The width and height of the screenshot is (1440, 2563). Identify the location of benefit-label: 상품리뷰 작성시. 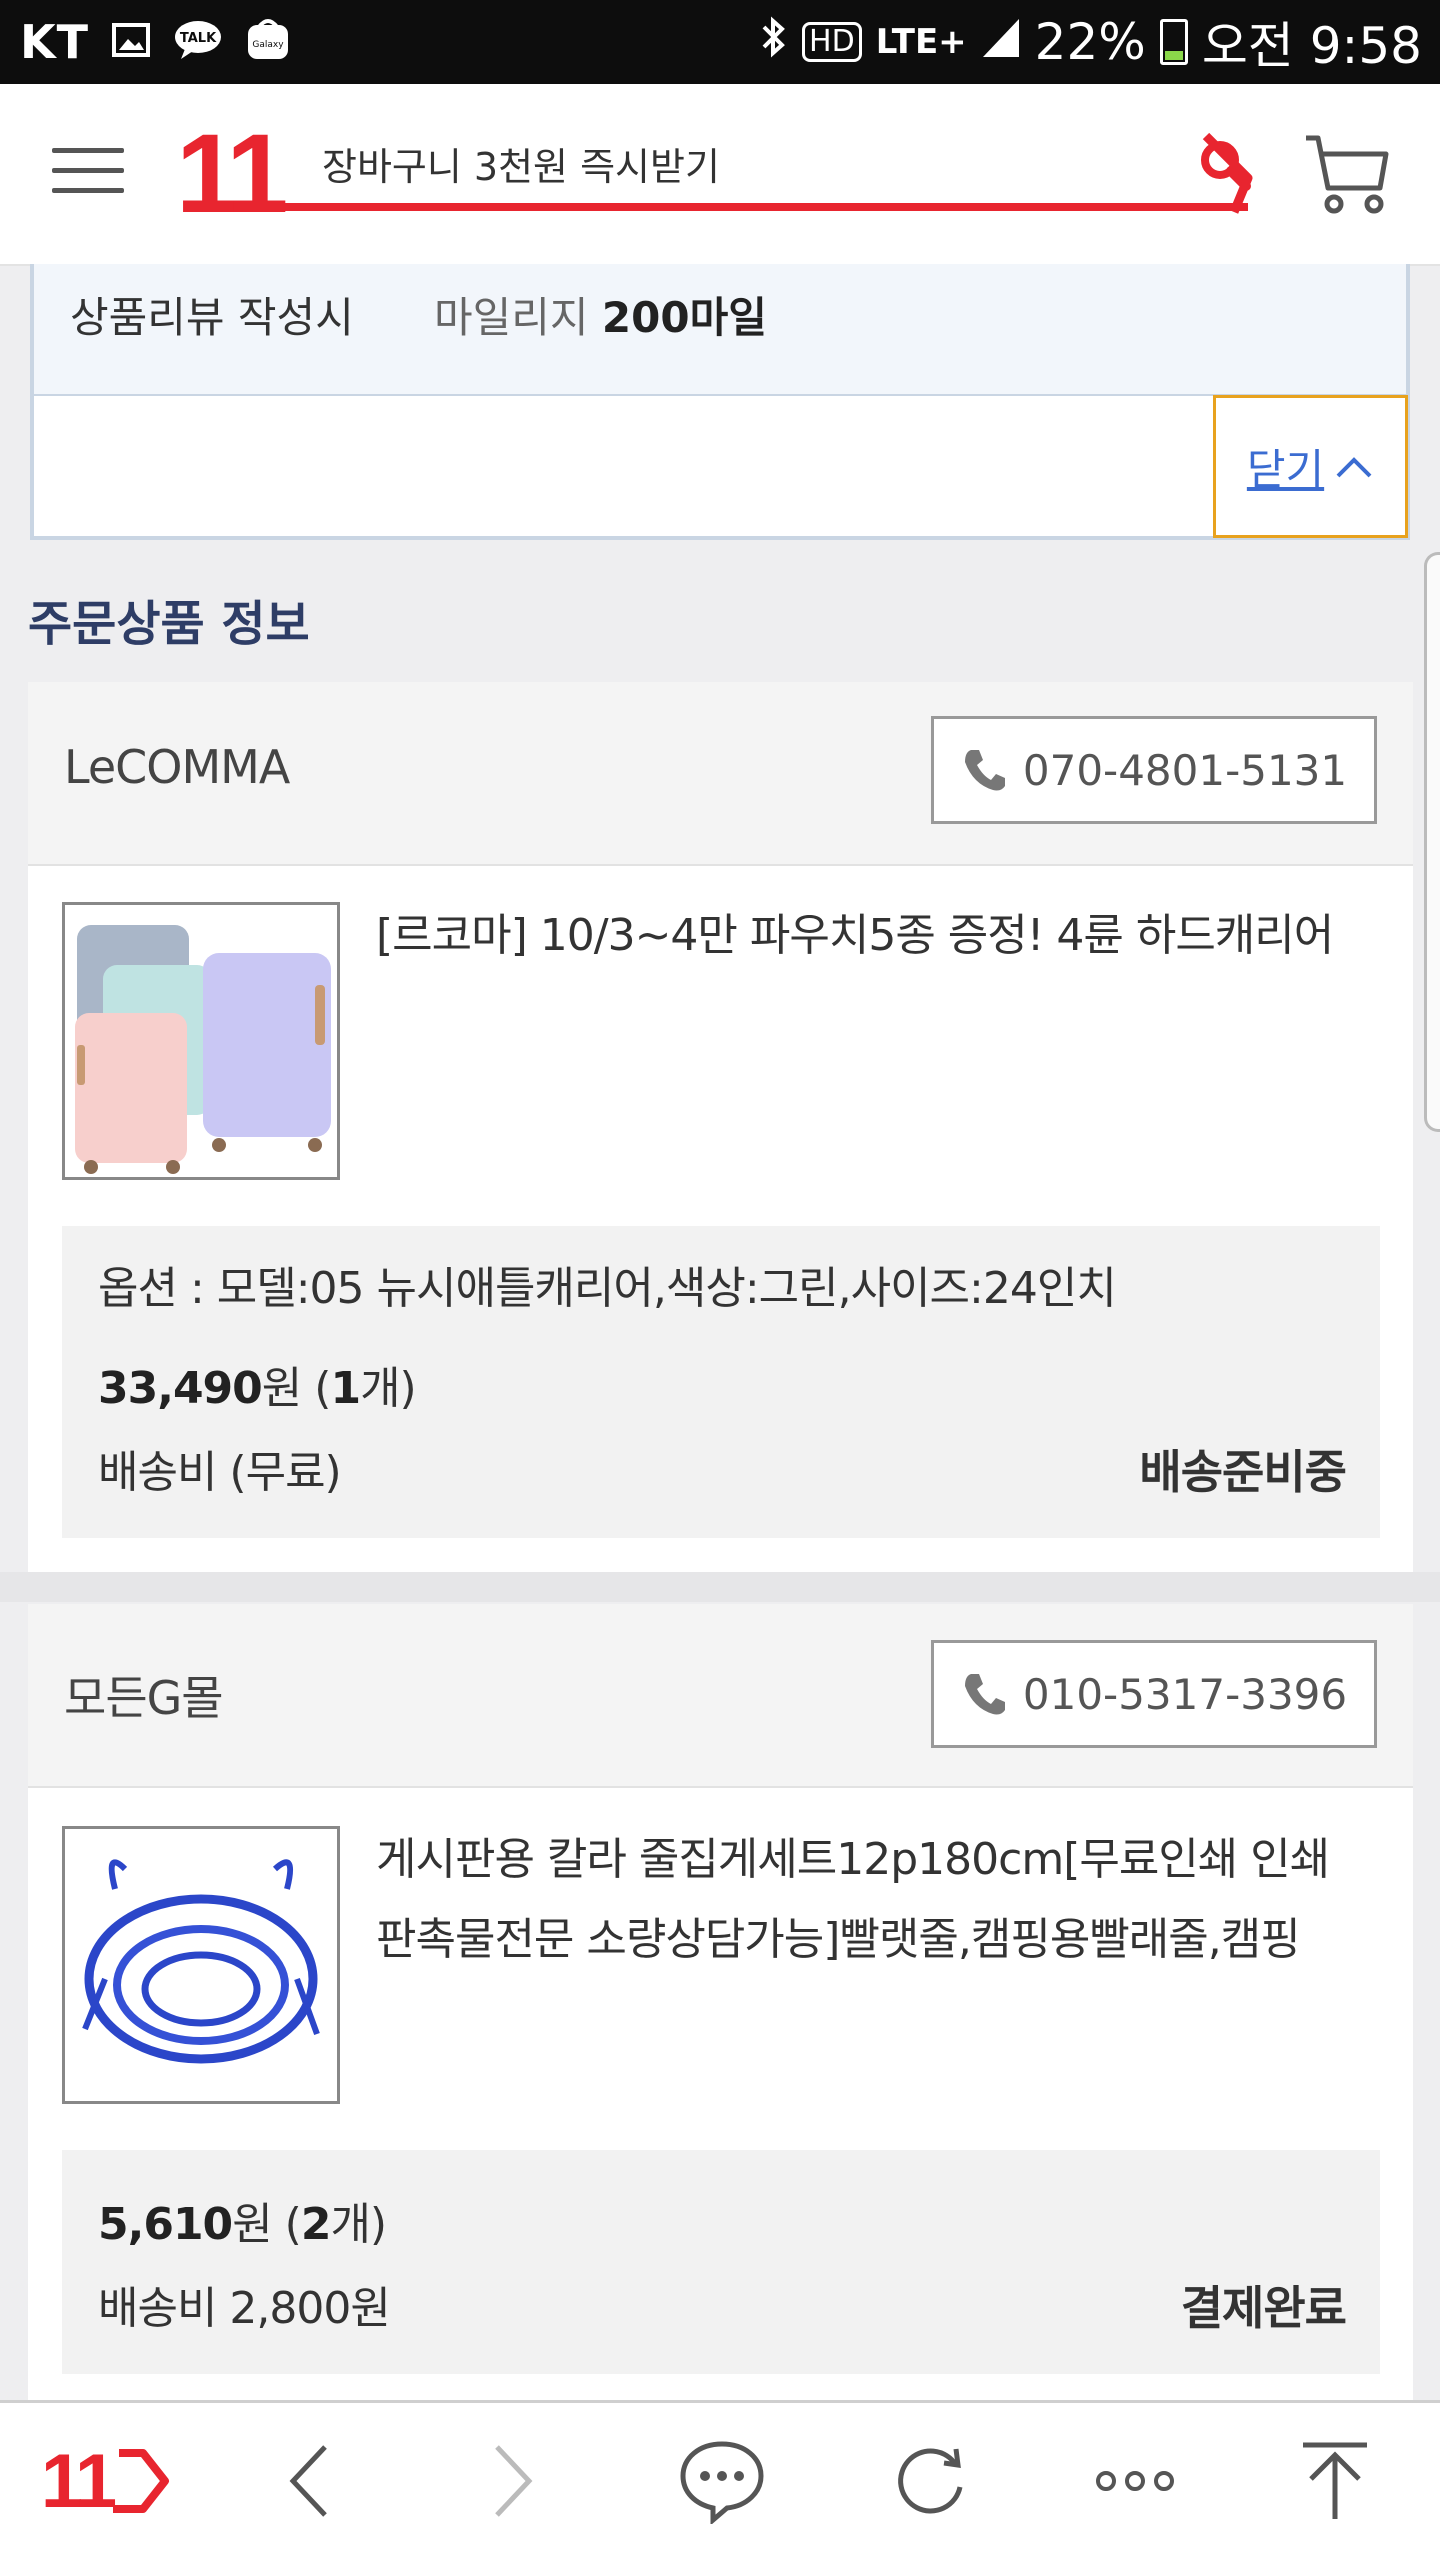
(212, 317).